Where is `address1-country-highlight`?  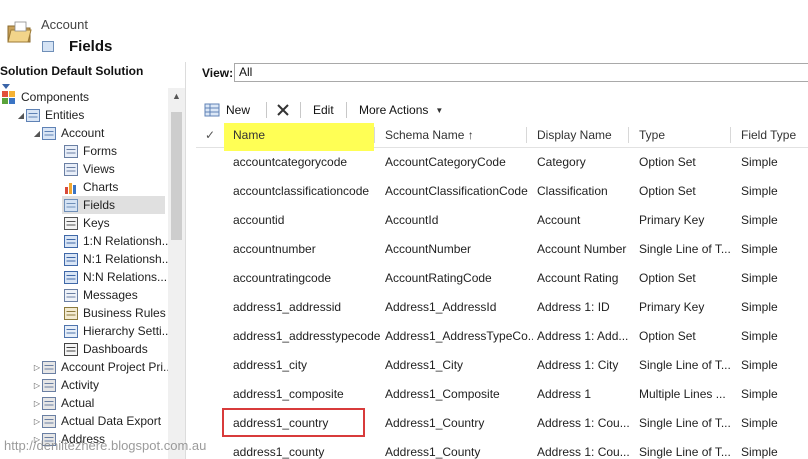
address1-country-highlight is located at coordinates (293, 422).